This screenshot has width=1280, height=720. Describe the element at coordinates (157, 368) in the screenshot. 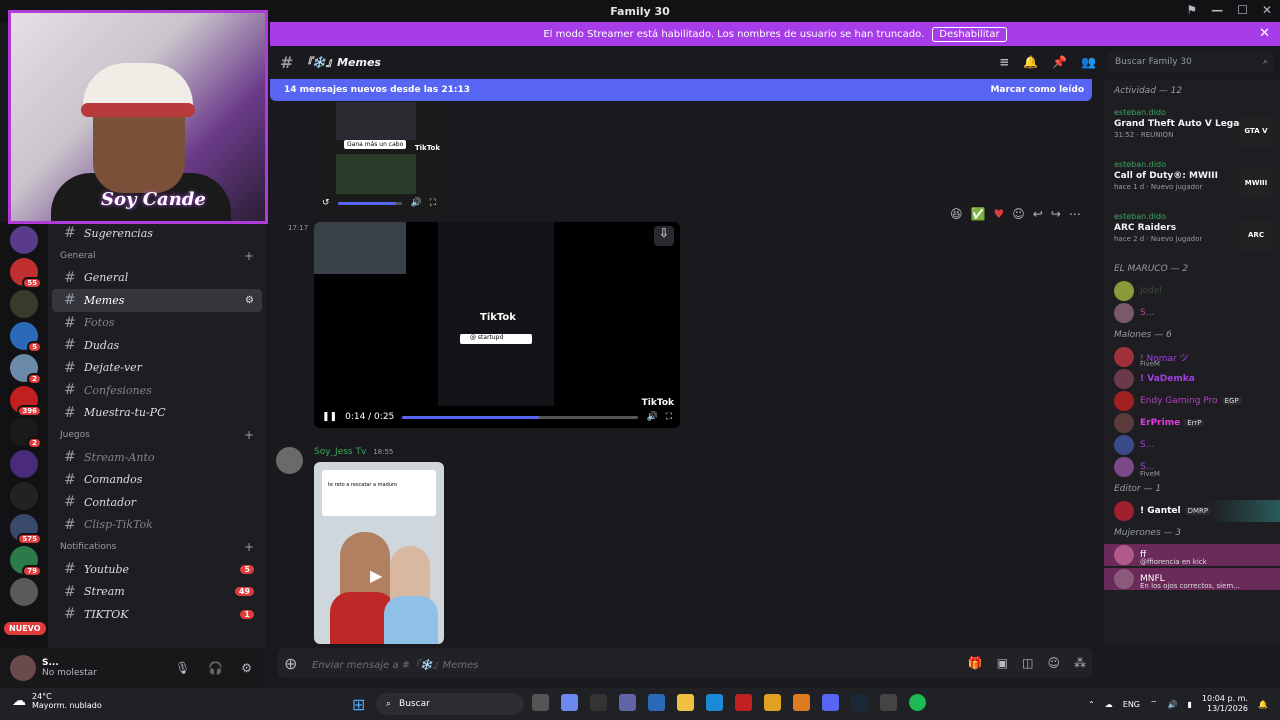

I see `channel-dejate-ver: # Dejate-ver` at that location.